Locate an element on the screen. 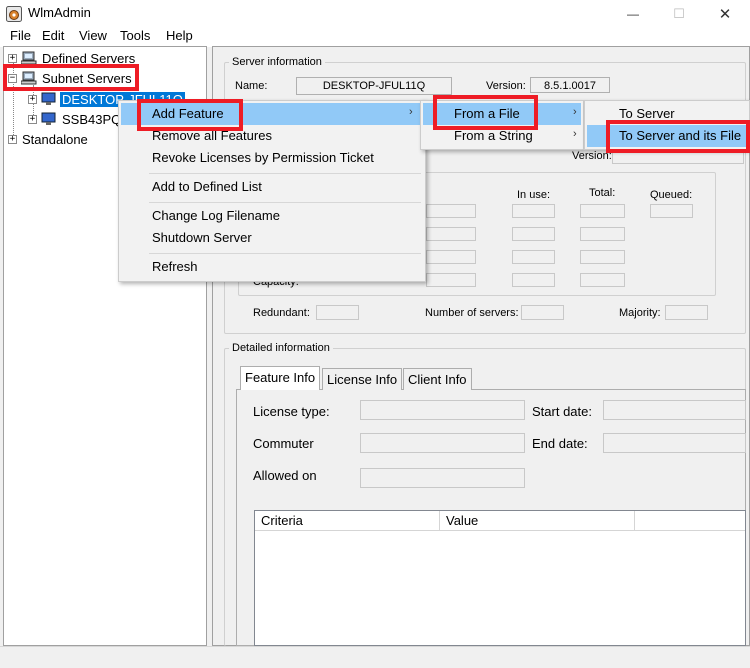  close-icon: ✕ is located at coordinates (725, 14).